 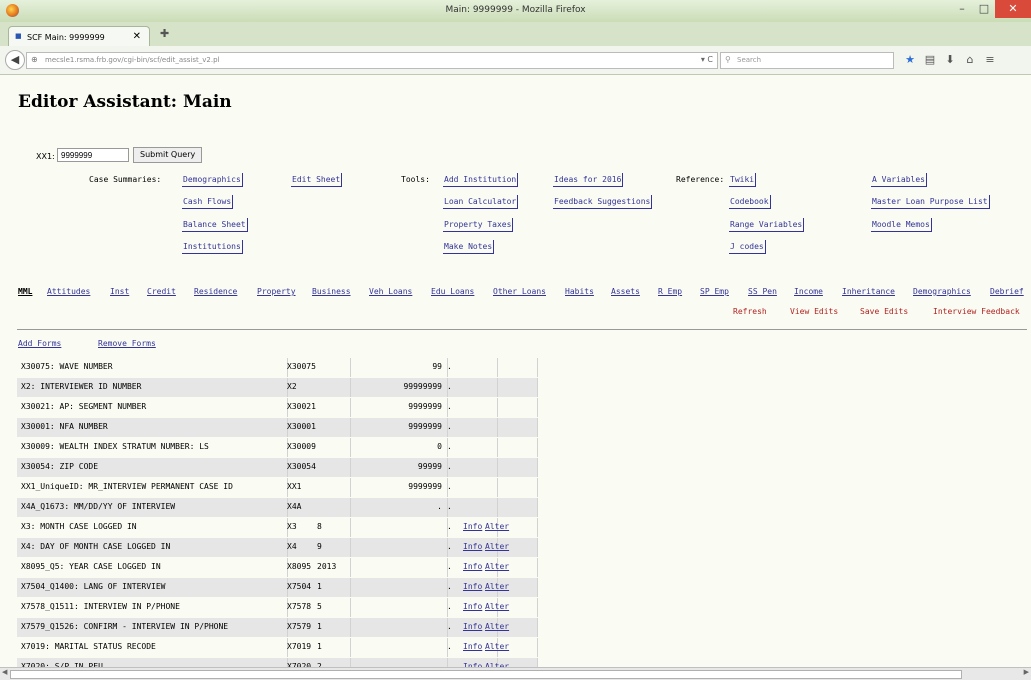 I want to click on minimize-button: –, so click(x=962, y=9).